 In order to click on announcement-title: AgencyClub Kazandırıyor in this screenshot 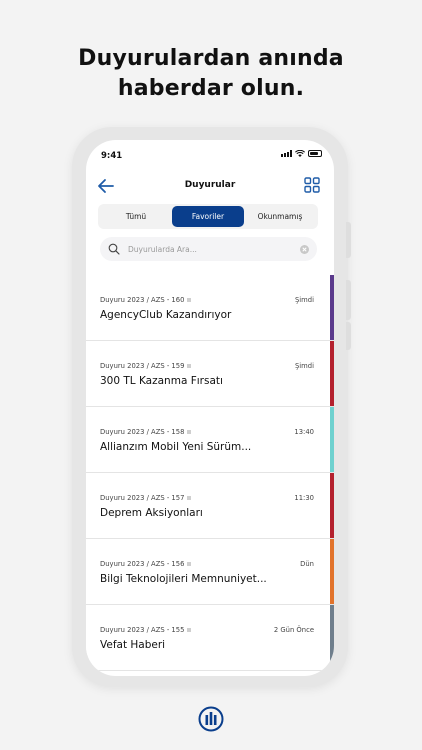, I will do `click(166, 315)`.